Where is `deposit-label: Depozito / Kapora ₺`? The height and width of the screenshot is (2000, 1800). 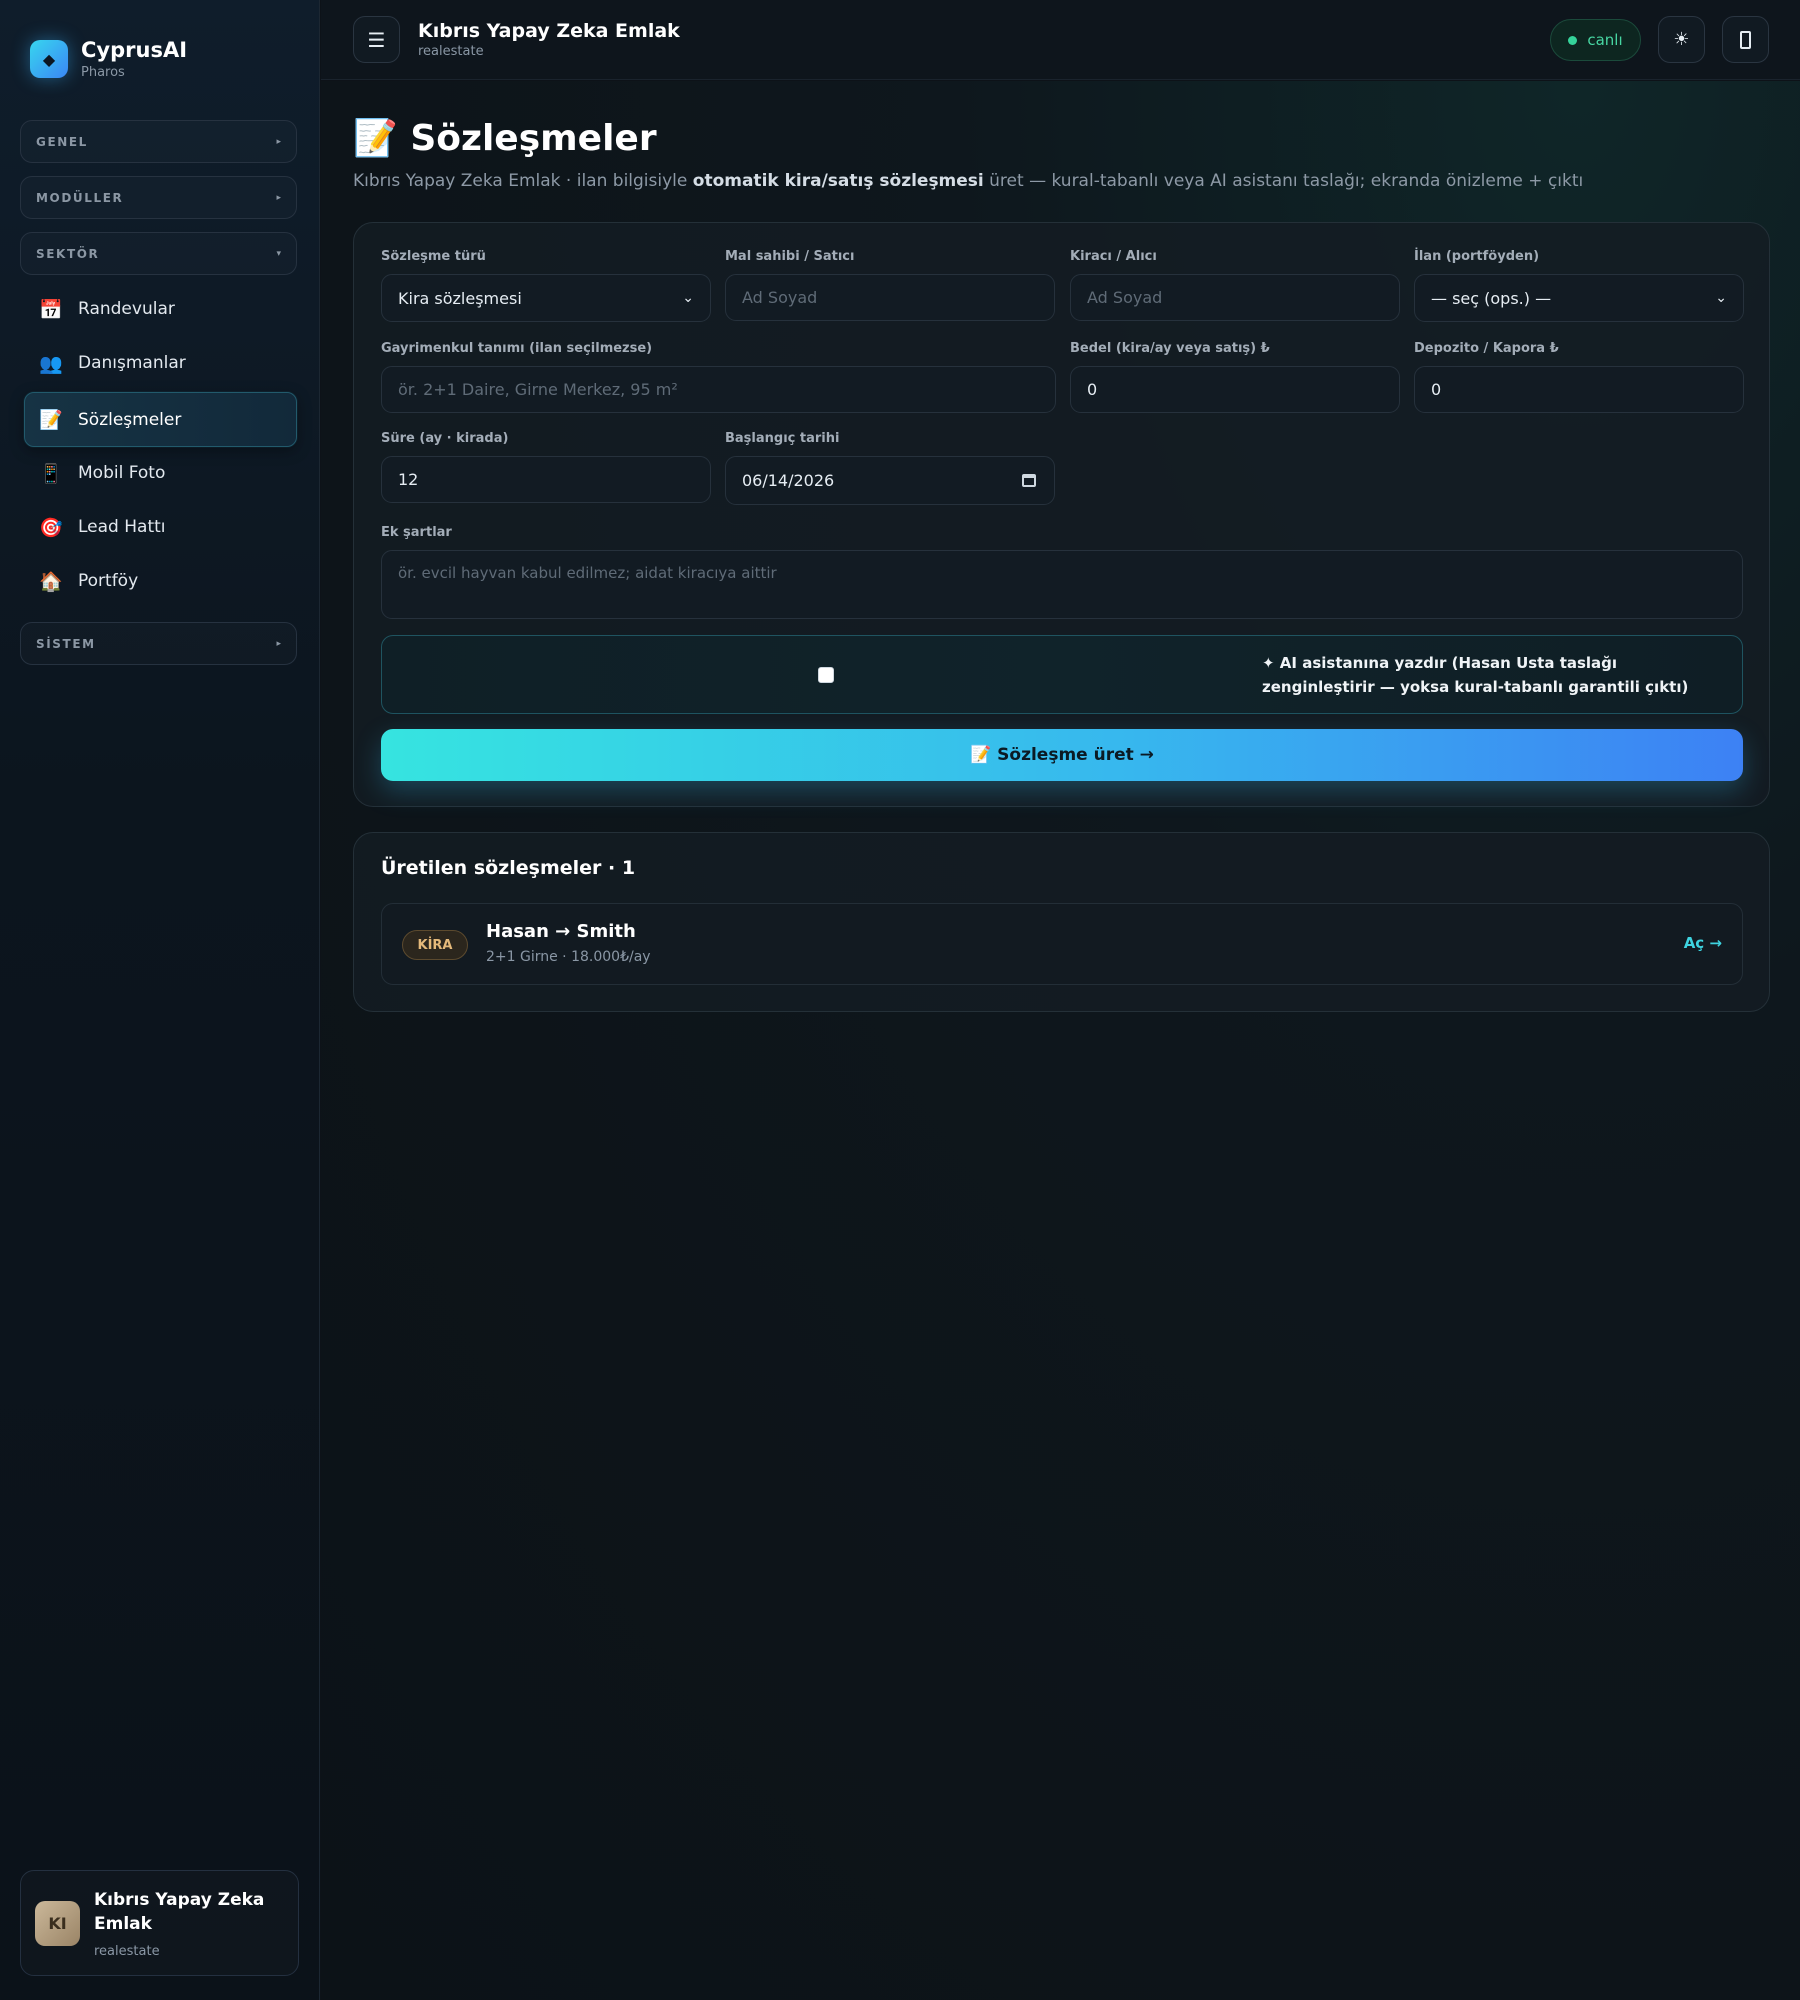 deposit-label: Depozito / Kapora ₺ is located at coordinates (1486, 348).